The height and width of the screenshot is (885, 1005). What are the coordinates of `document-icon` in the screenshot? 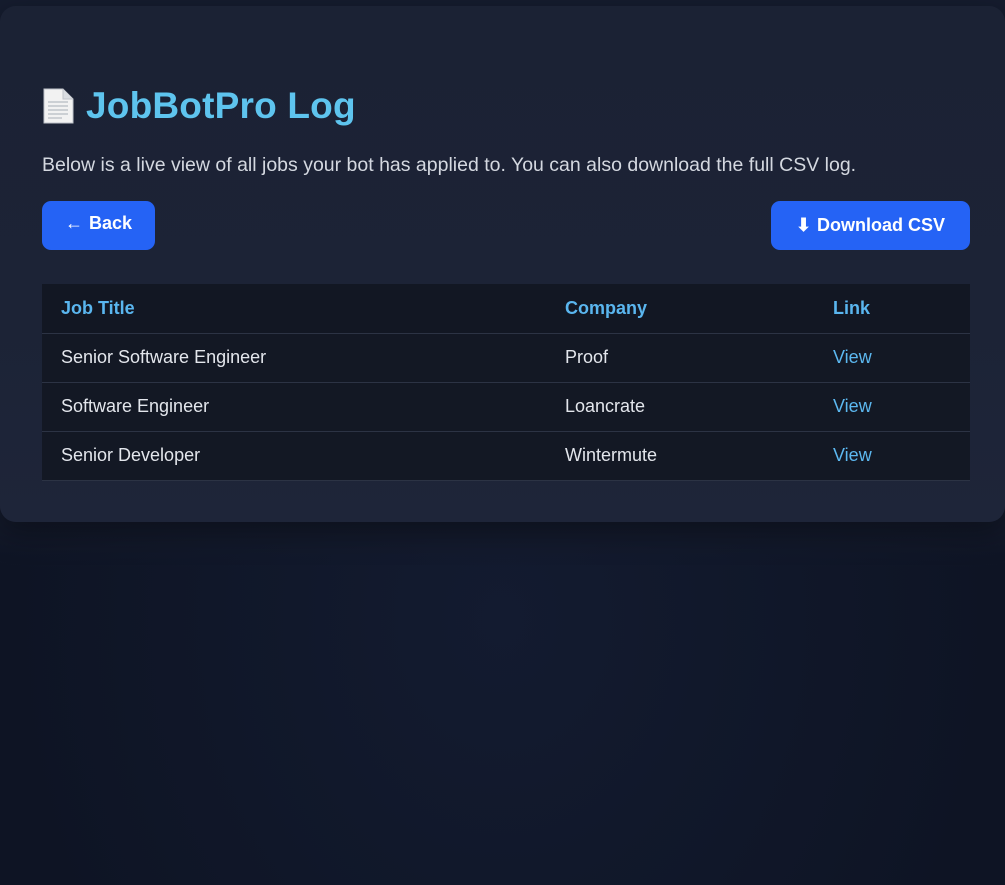 It's located at (58, 106).